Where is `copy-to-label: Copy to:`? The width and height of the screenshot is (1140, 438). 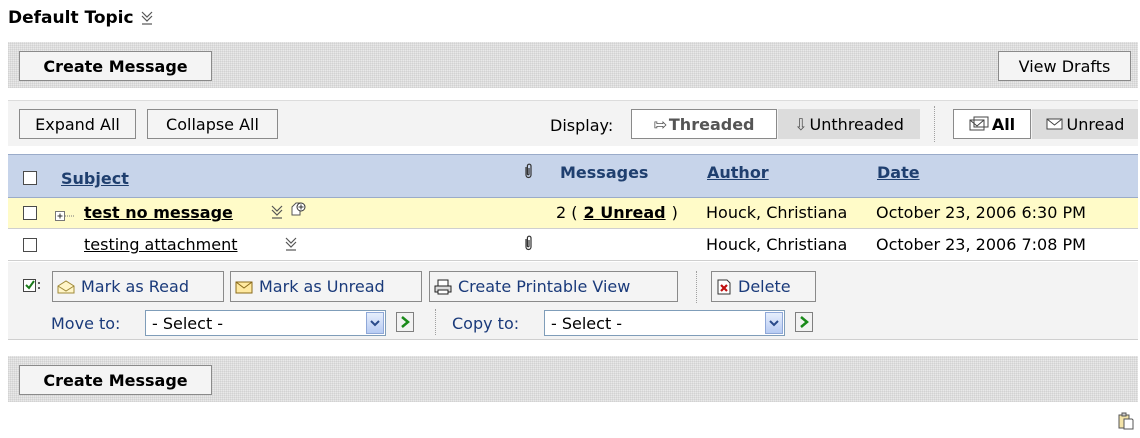
copy-to-label: Copy to: is located at coordinates (486, 323).